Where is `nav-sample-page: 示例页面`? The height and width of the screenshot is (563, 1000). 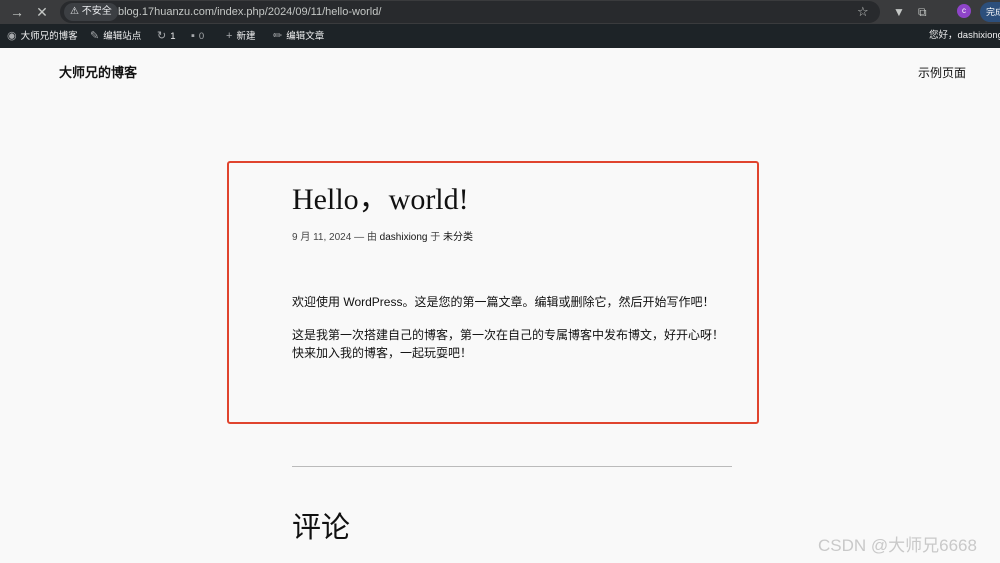
nav-sample-page: 示例页面 is located at coordinates (942, 73).